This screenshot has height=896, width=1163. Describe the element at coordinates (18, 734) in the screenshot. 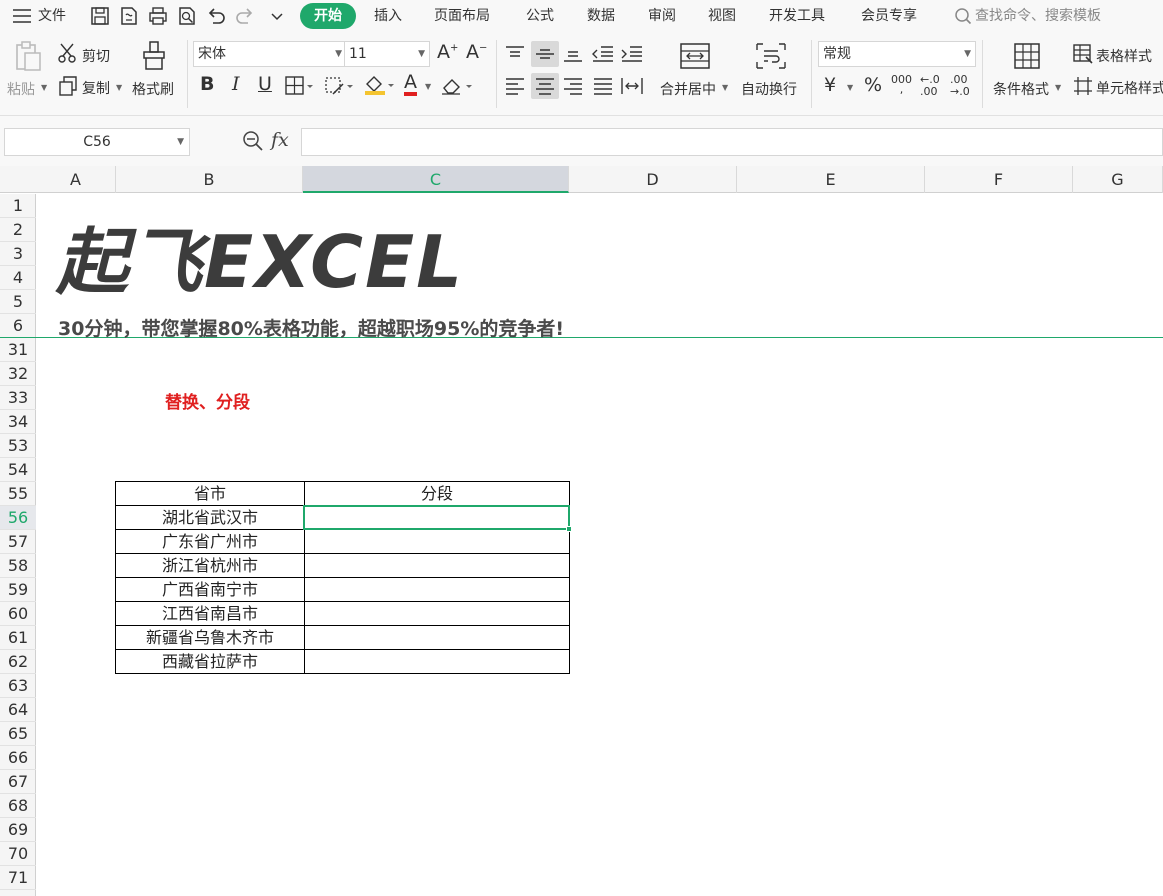

I see `row-header-65: 65` at that location.